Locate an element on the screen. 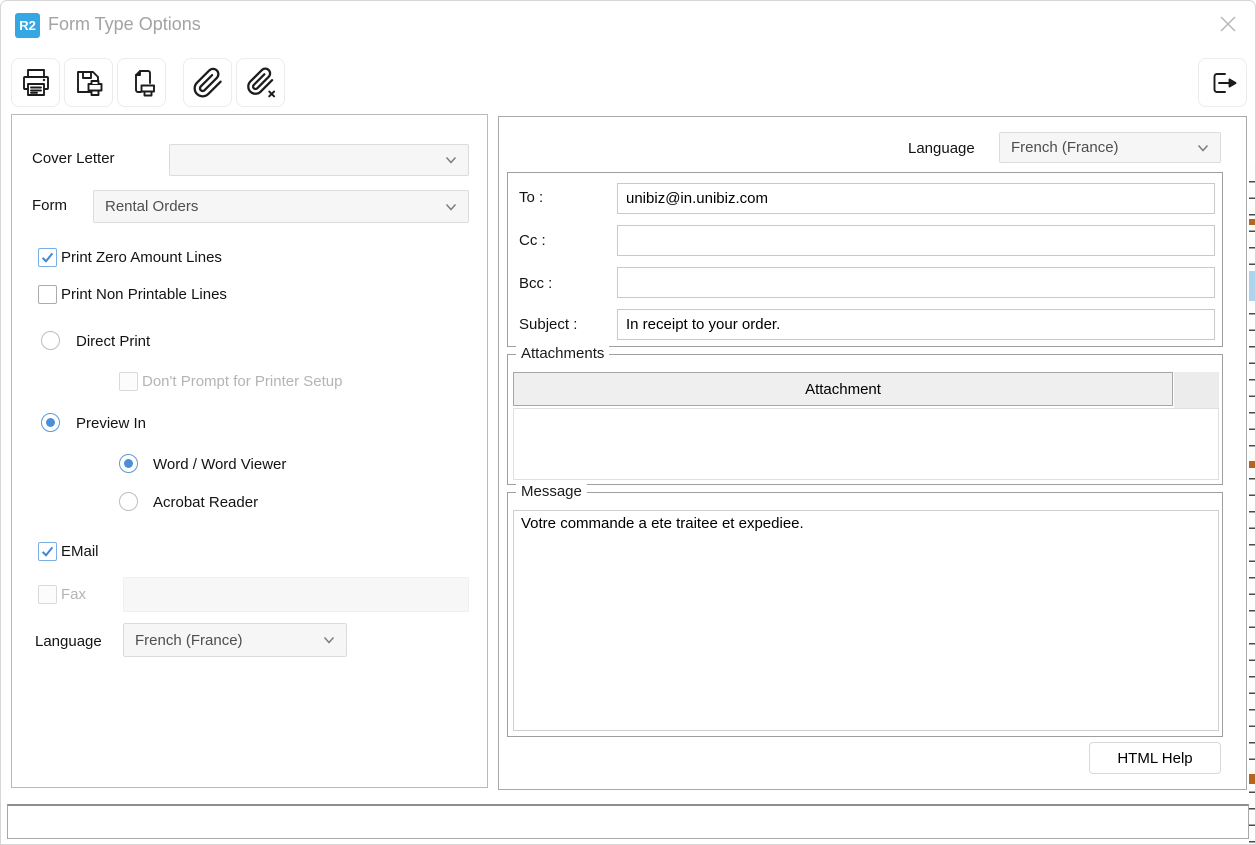 The width and height of the screenshot is (1256, 845). print-setup-button is located at coordinates (141, 82).